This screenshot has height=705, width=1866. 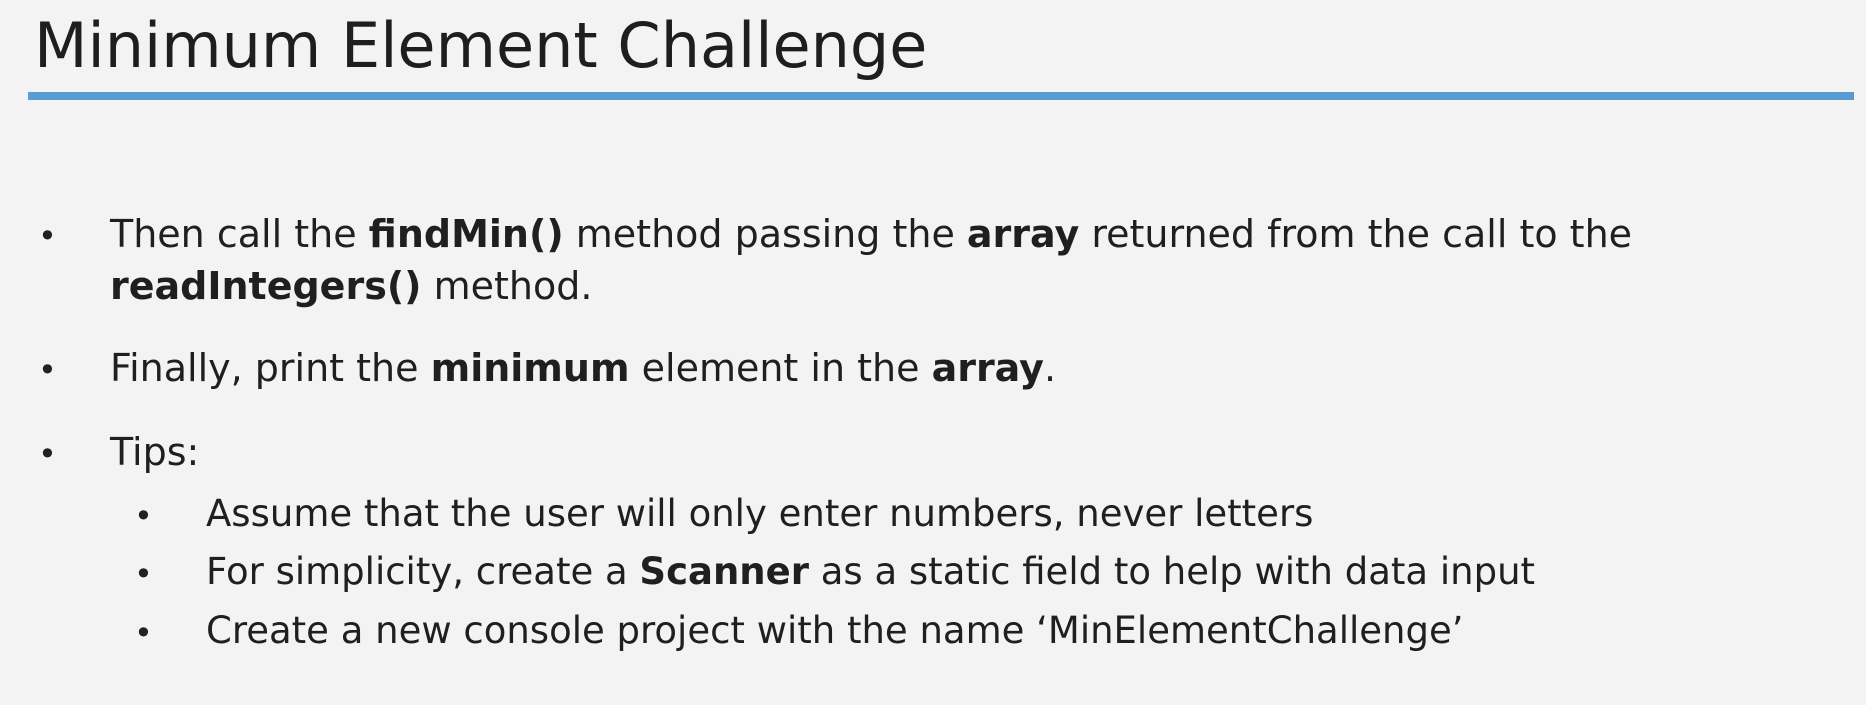 I want to click on text-fragment: method., so click(x=507, y=286).